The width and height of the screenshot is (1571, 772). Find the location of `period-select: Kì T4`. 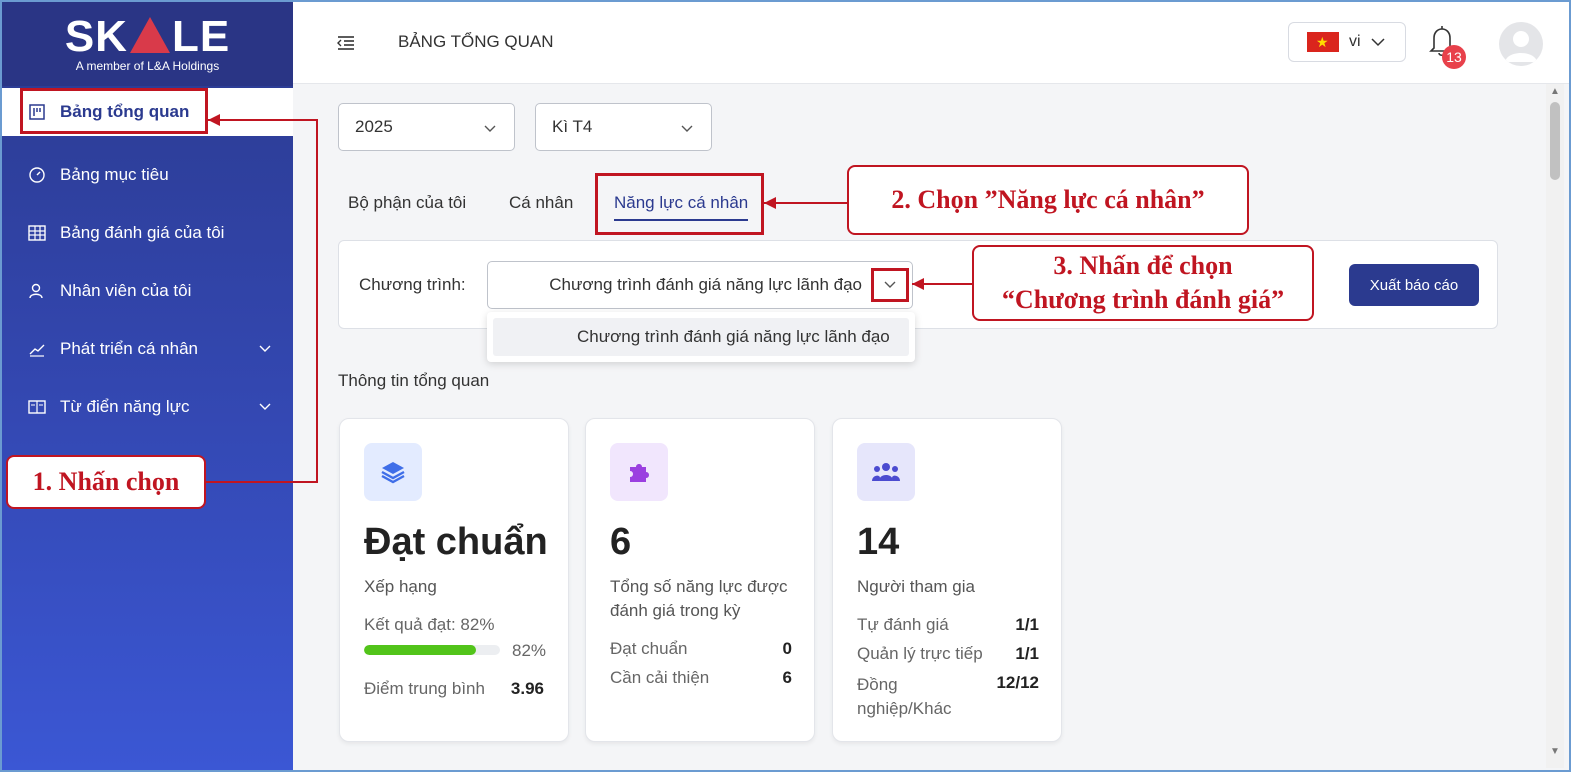

period-select: Kì T4 is located at coordinates (623, 127).